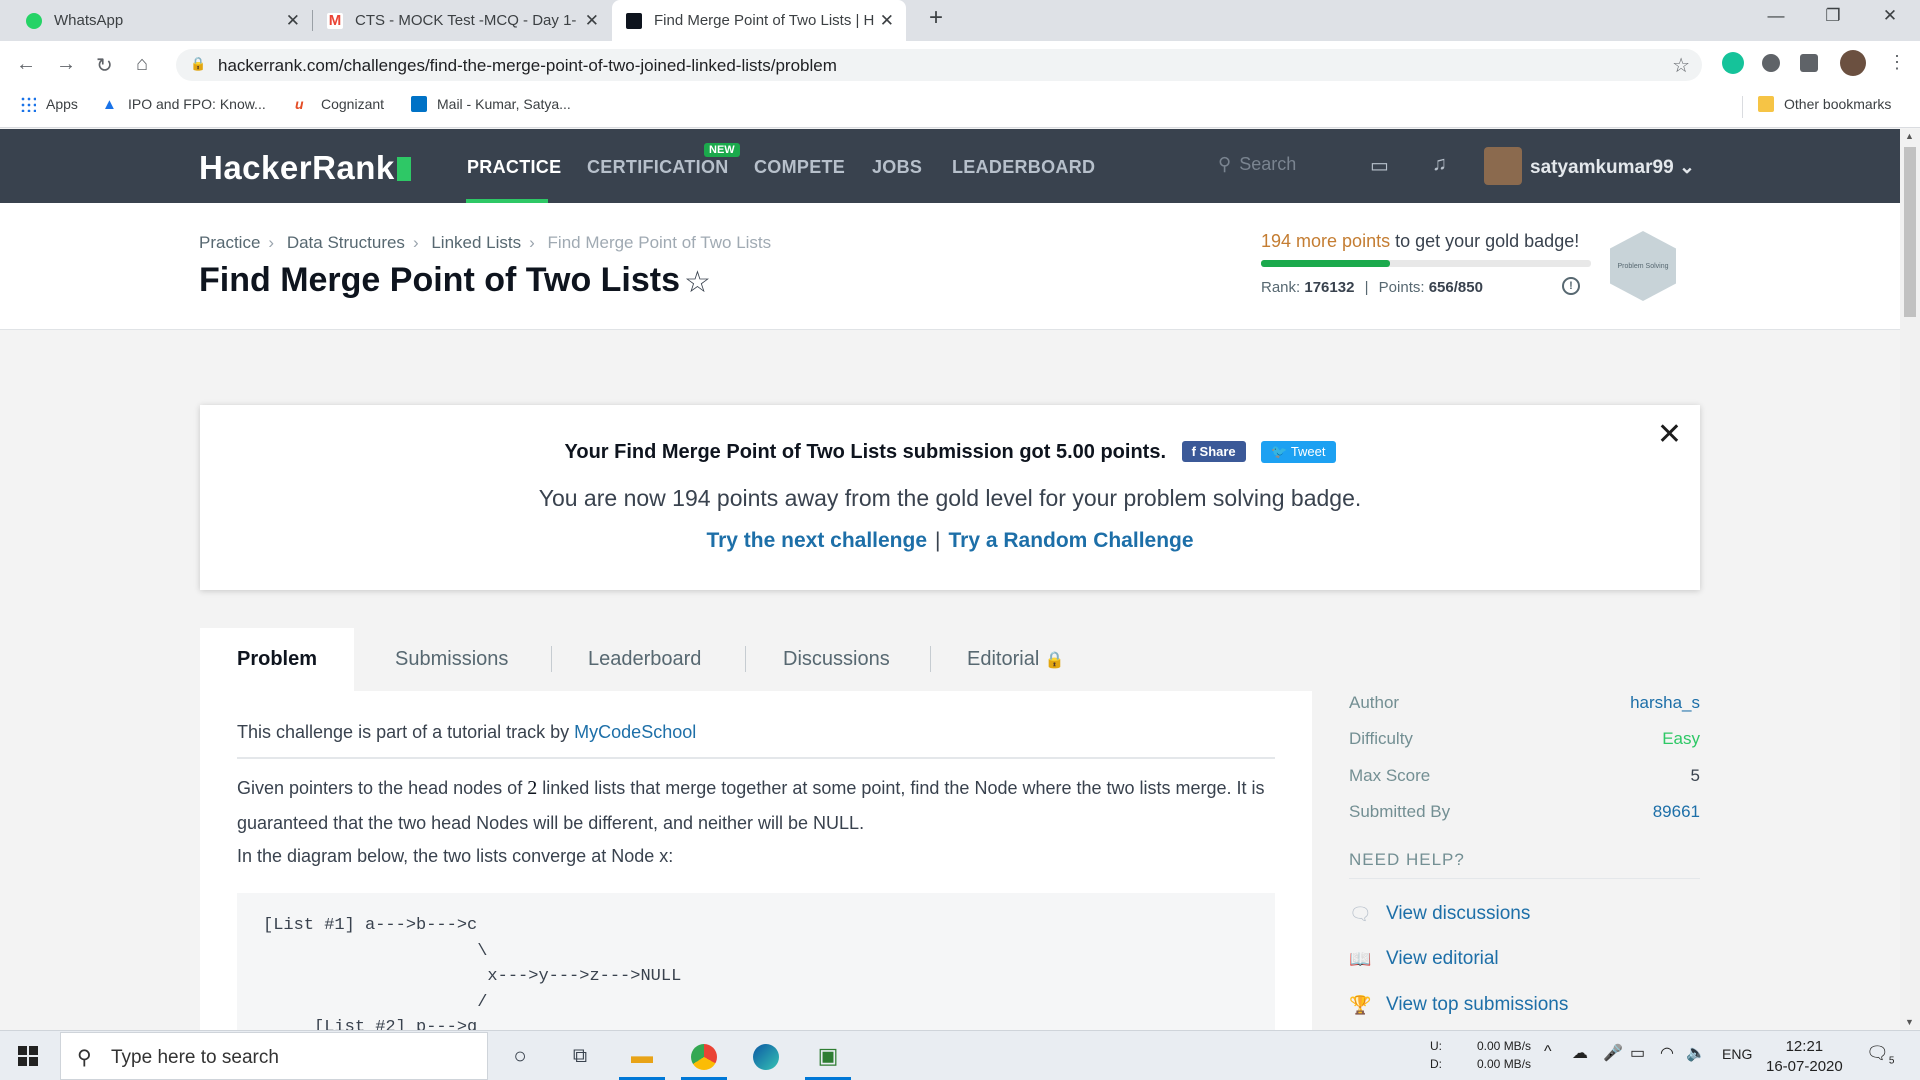  What do you see at coordinates (476, 242) in the screenshot?
I see `breadcrumb-linked-lists: Linked Lists` at bounding box center [476, 242].